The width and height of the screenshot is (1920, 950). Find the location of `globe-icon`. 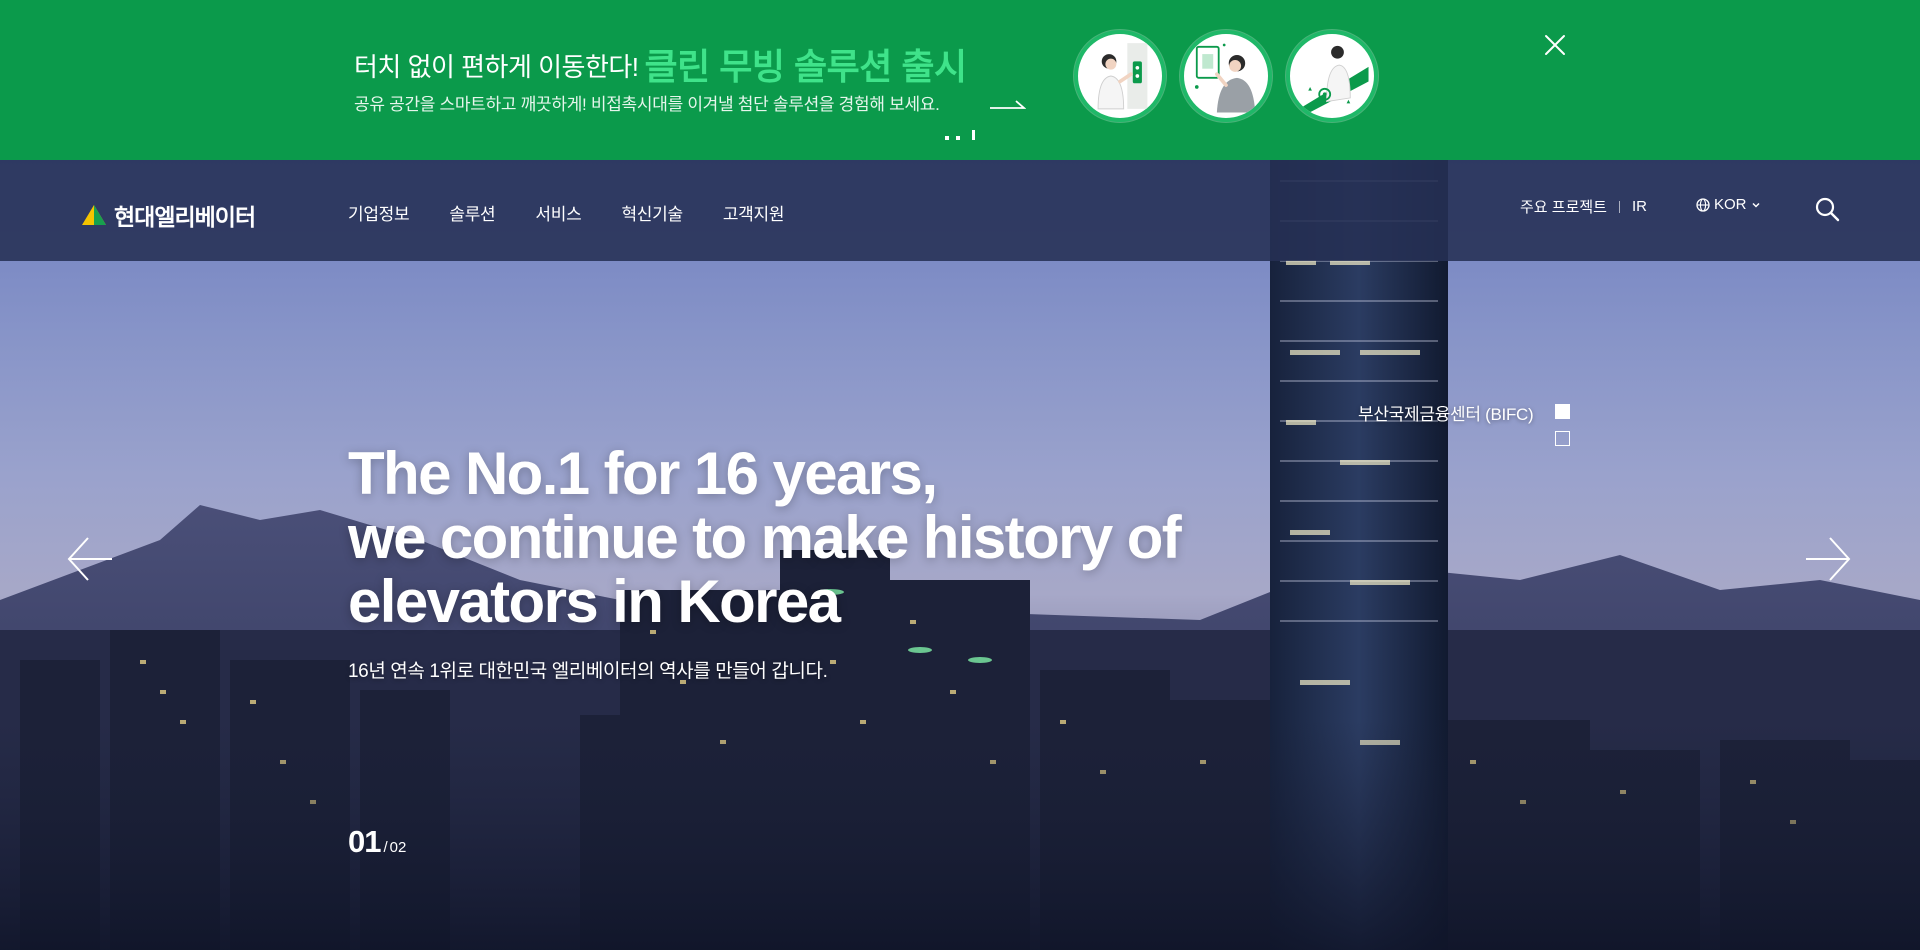

globe-icon is located at coordinates (1703, 204).